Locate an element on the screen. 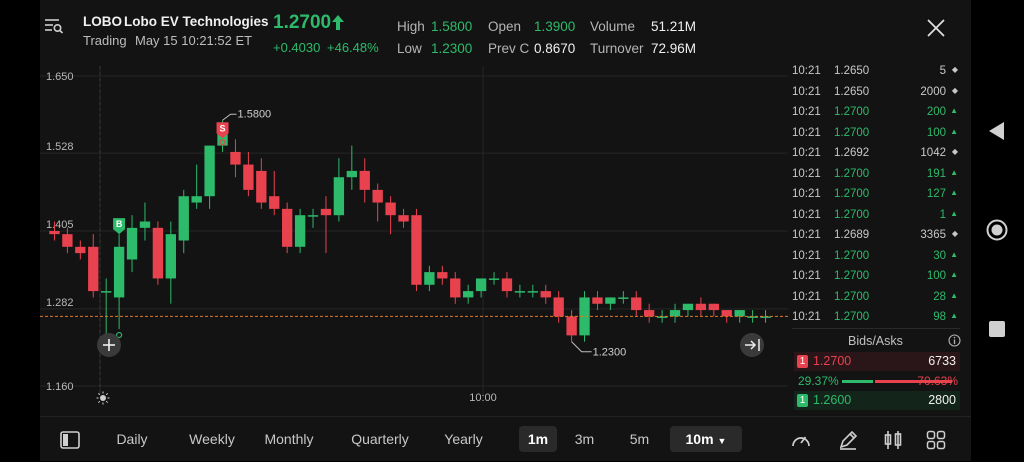  bid-ratio-bar is located at coordinates (857, 381).